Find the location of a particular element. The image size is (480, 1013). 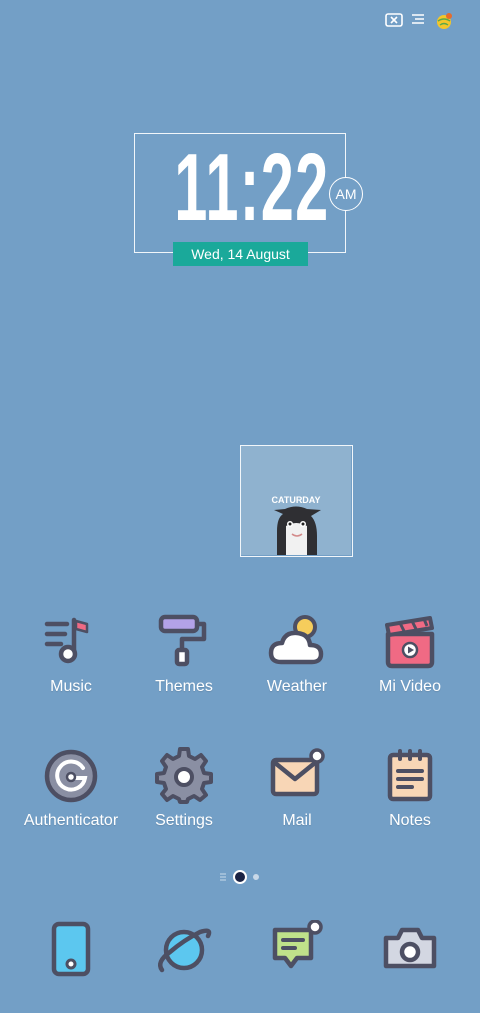

app-label: Settings is located at coordinates (184, 820).